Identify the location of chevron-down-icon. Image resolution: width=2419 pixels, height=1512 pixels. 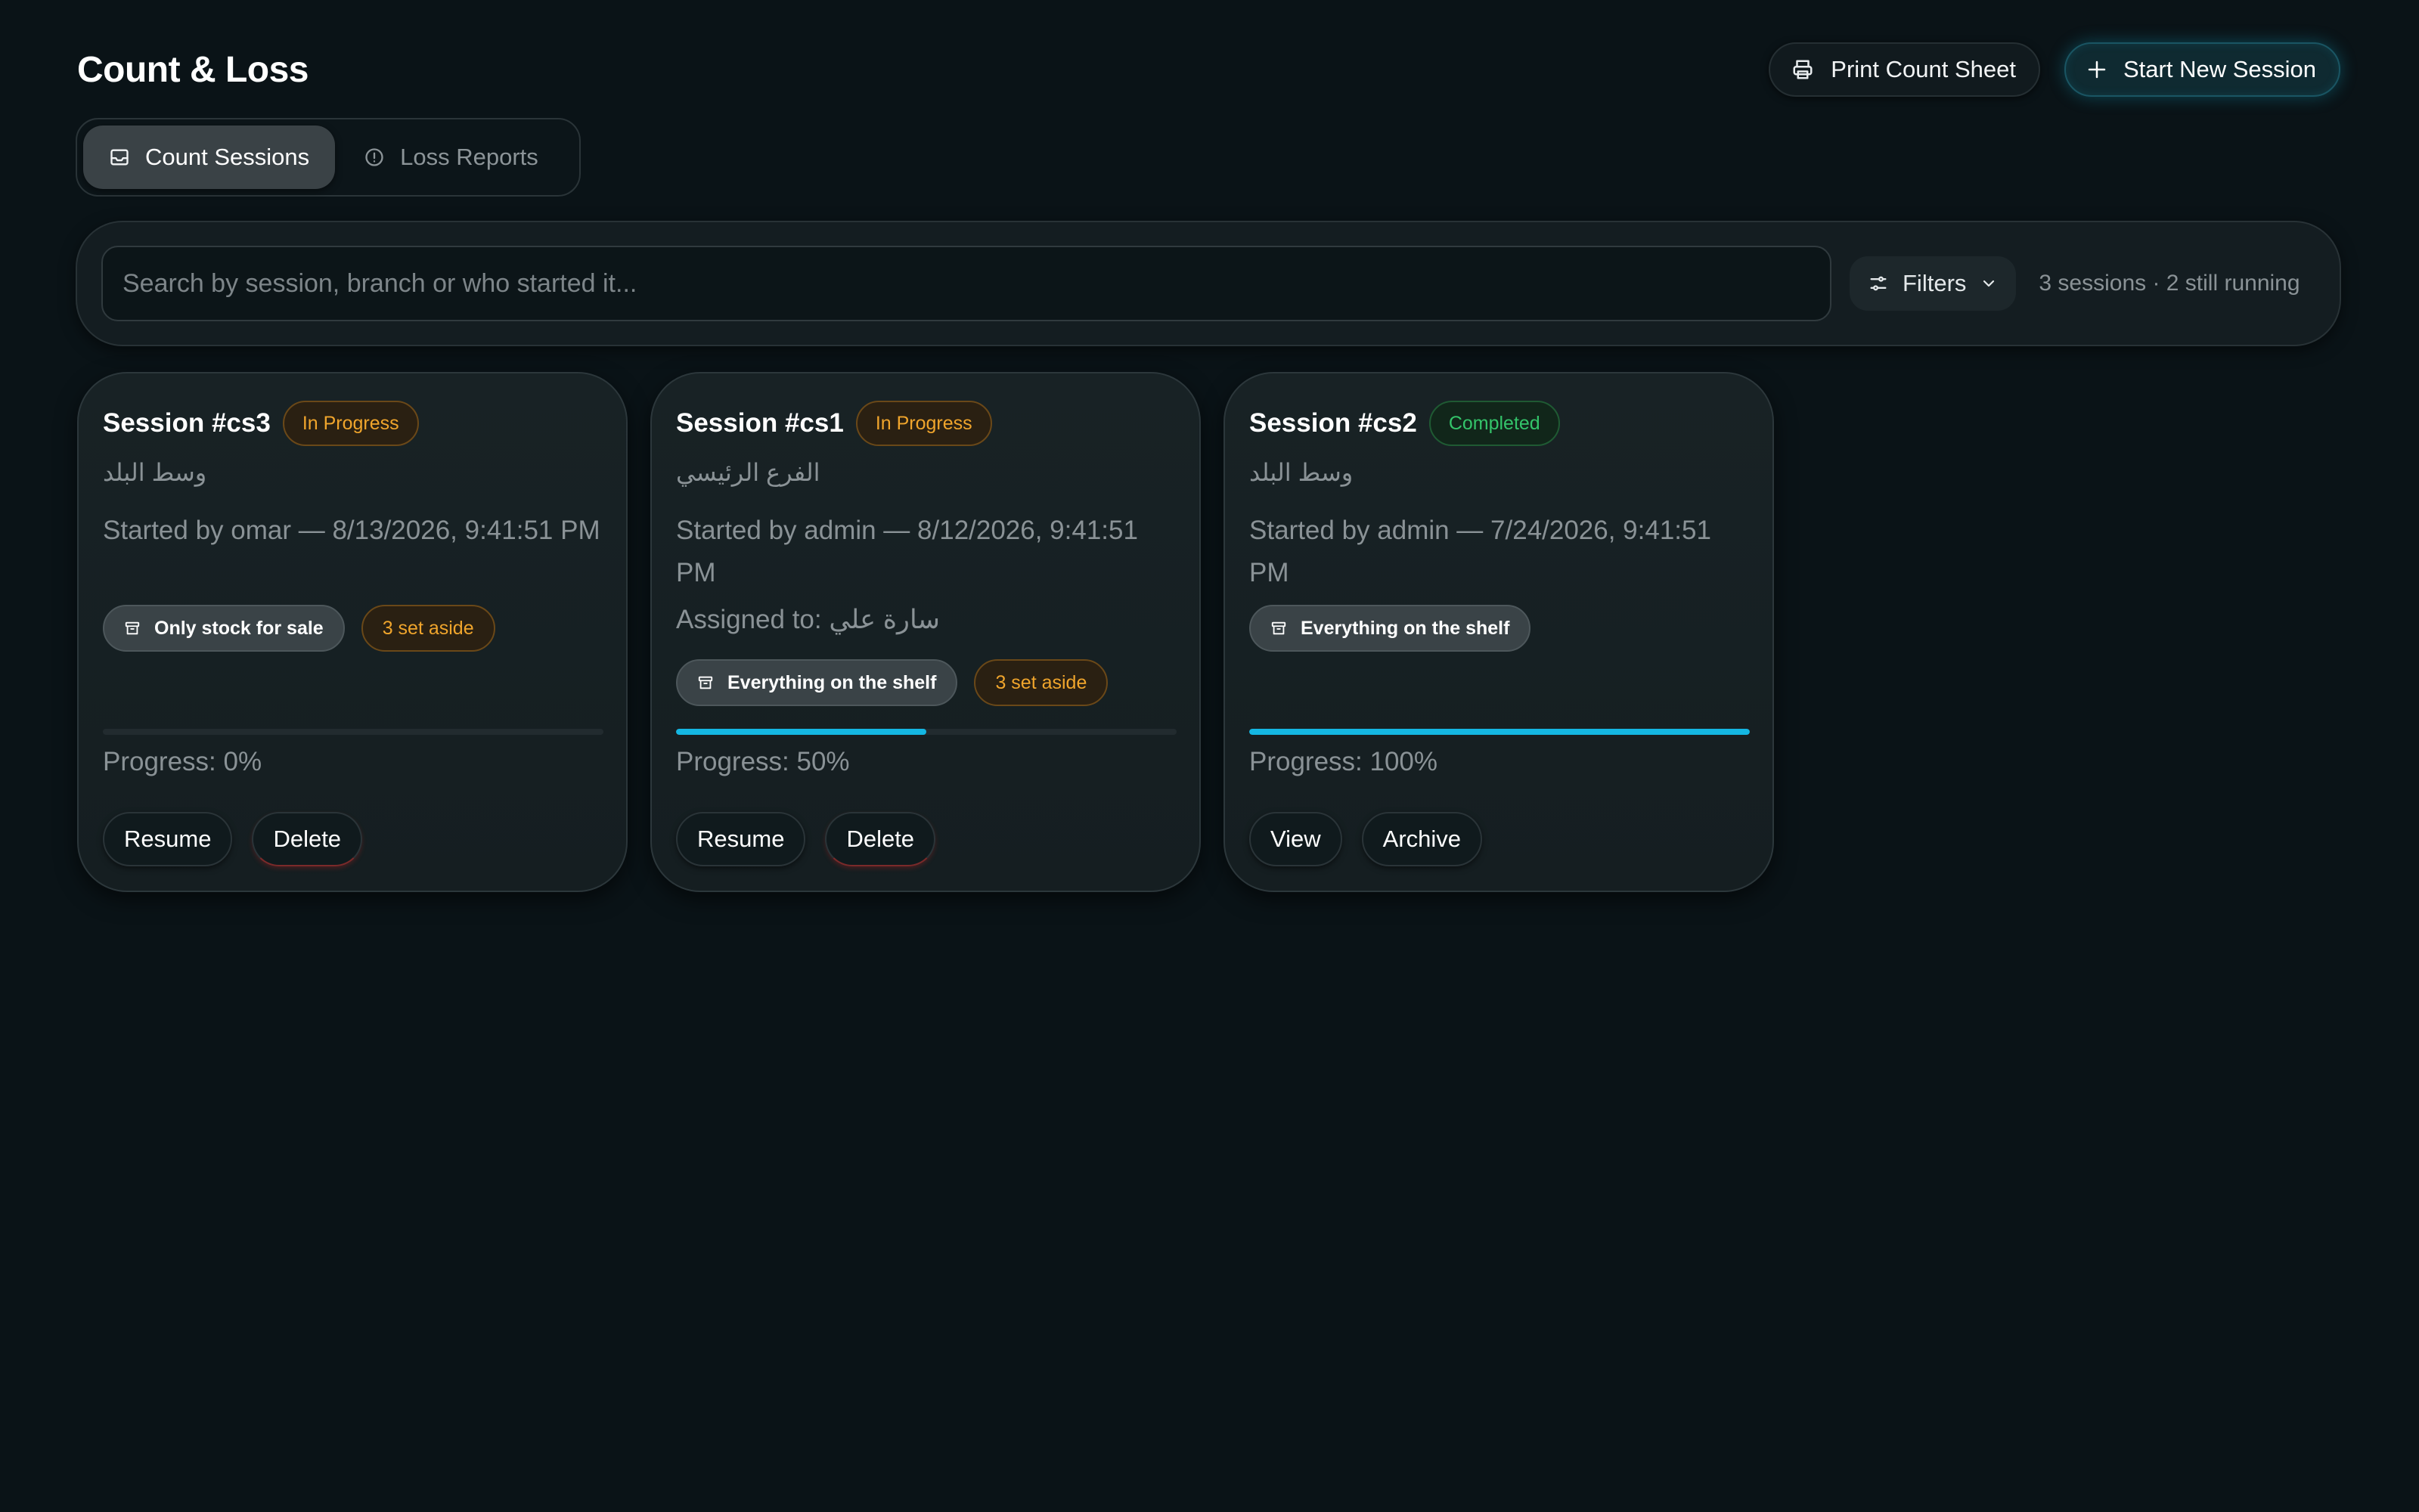
(1989, 283).